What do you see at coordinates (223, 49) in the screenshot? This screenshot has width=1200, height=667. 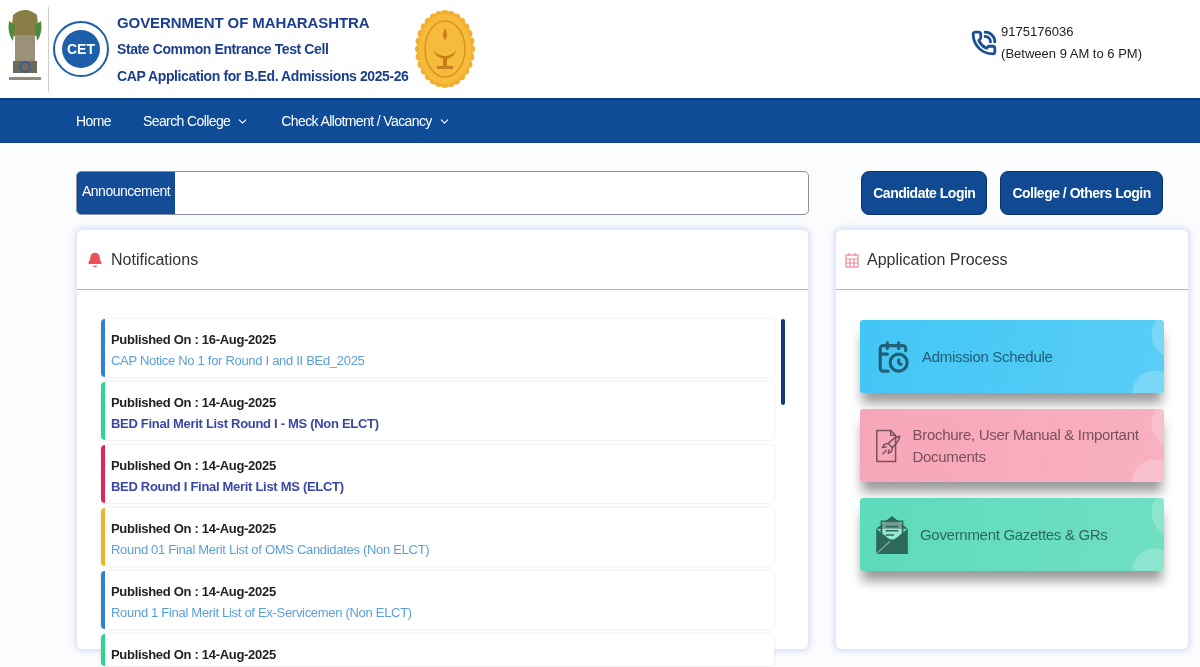 I see `site-subtitle: State Common Entrance Test Cell` at bounding box center [223, 49].